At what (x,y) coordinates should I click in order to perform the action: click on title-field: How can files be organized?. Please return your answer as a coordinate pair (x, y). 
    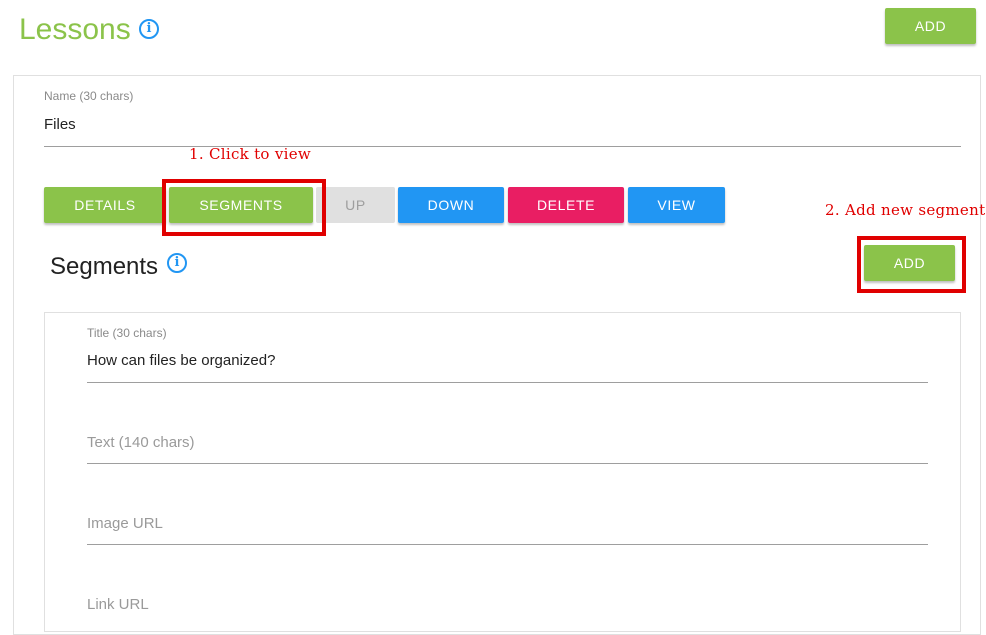
    Looking at the image, I should click on (181, 360).